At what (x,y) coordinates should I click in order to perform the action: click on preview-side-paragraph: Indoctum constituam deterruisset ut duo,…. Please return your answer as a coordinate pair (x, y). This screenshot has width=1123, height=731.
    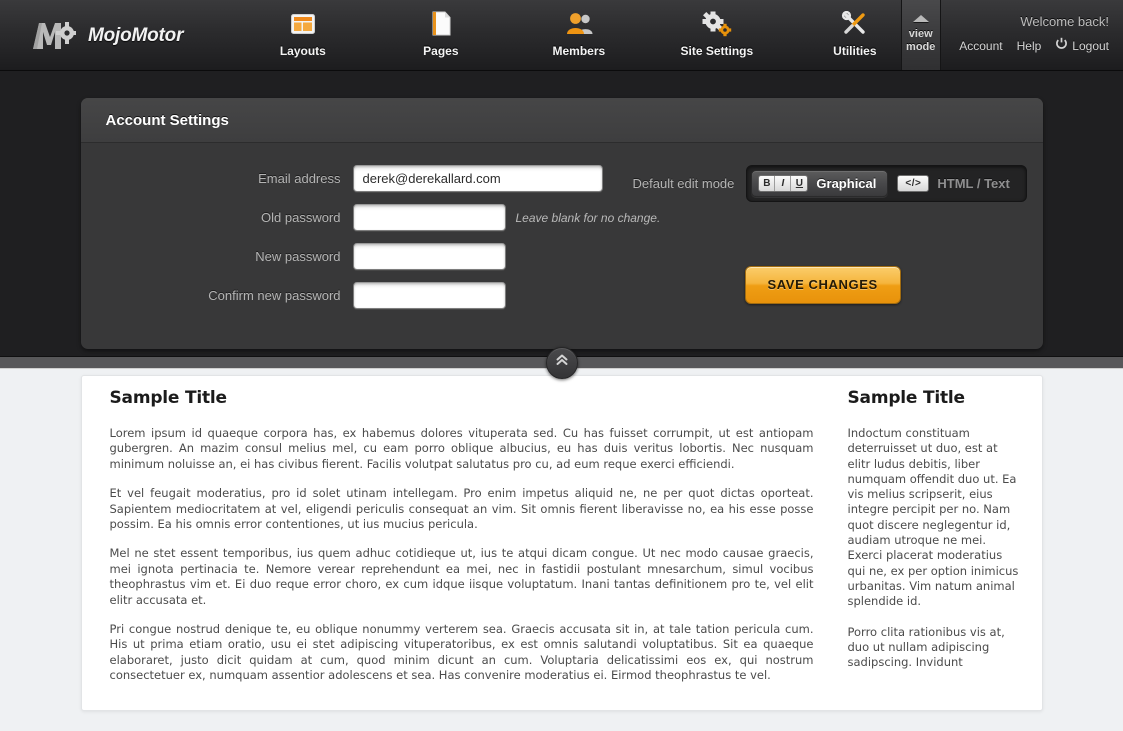
    Looking at the image, I should click on (933, 517).